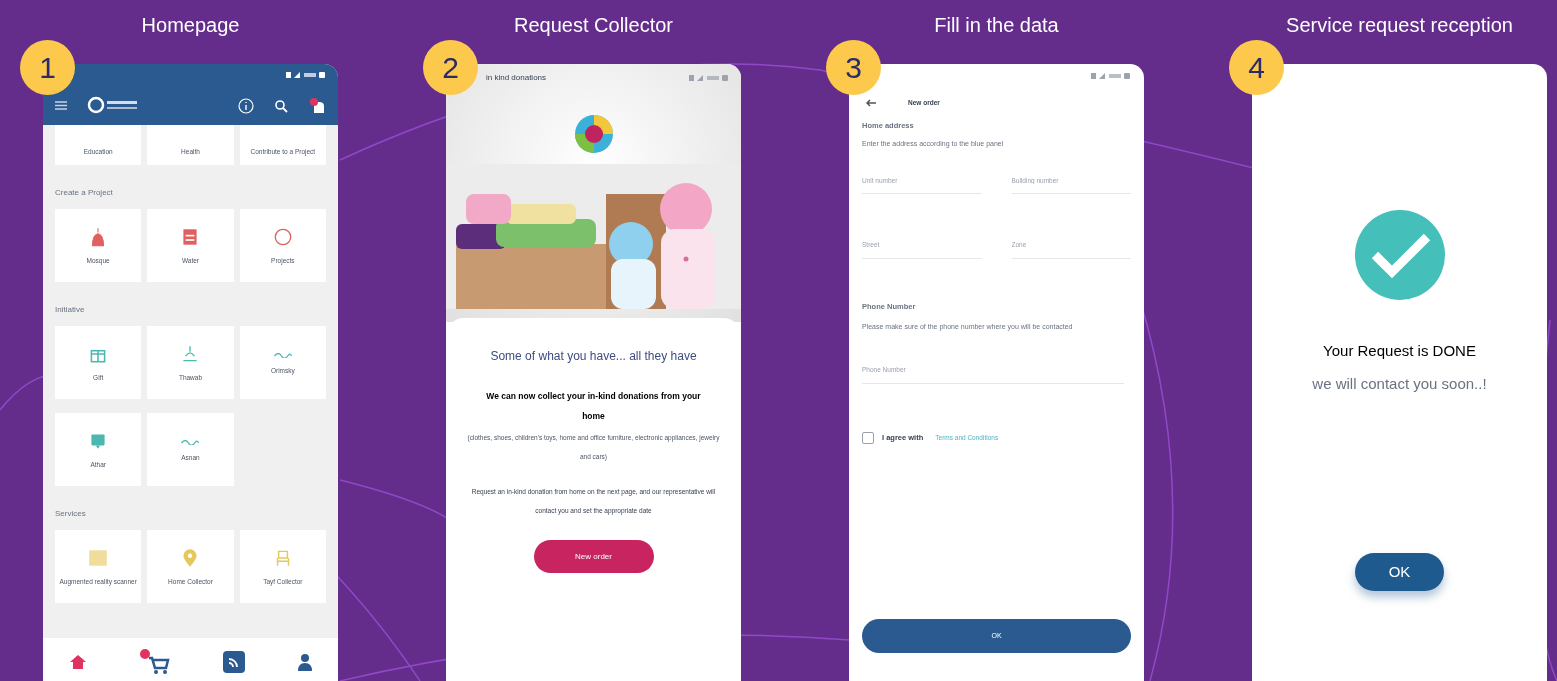  What do you see at coordinates (47, 67) in the screenshot?
I see `step-number-badge: 1` at bounding box center [47, 67].